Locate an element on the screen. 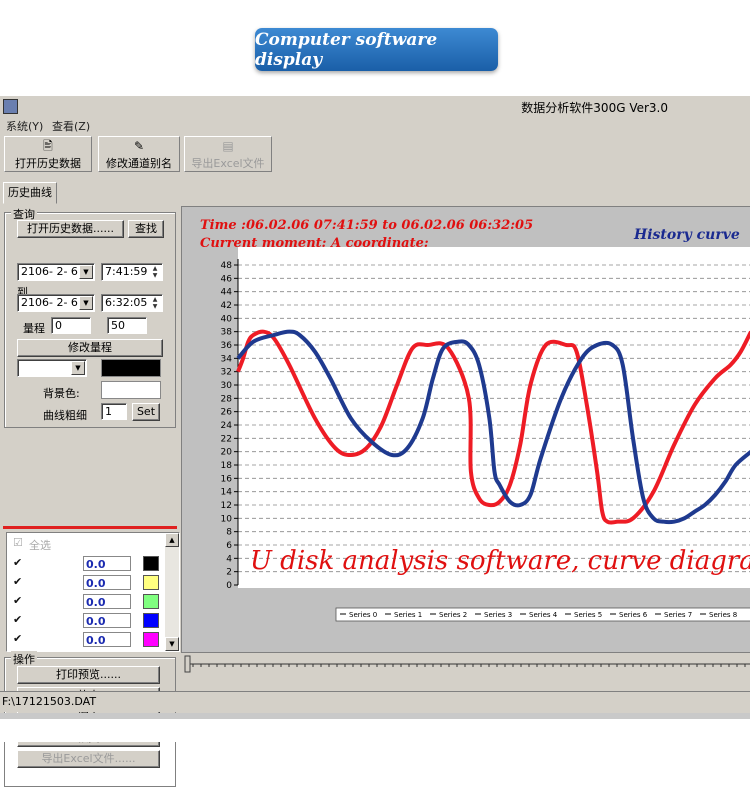 This screenshot has width=750, height=787. banner-text: Computer software display is located at coordinates (346, 49).